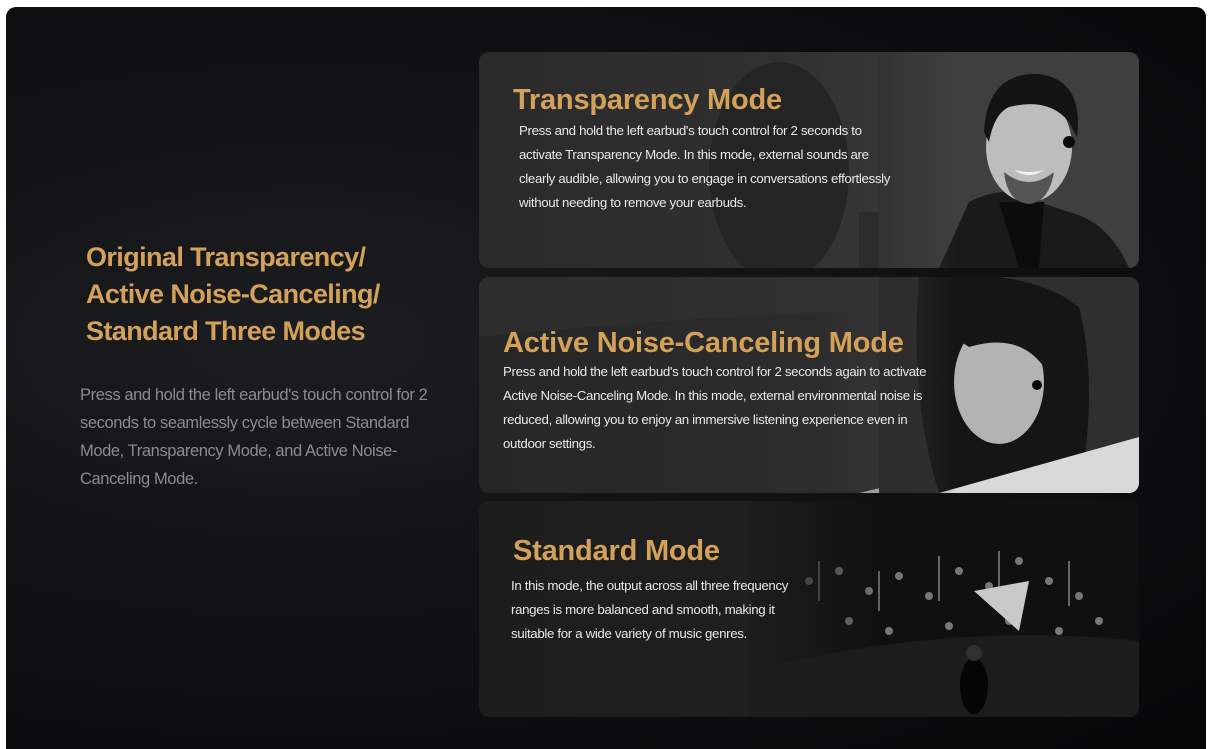 The image size is (1213, 749). What do you see at coordinates (703, 343) in the screenshot?
I see `mode-title: Active Noise-Canceling Mode` at bounding box center [703, 343].